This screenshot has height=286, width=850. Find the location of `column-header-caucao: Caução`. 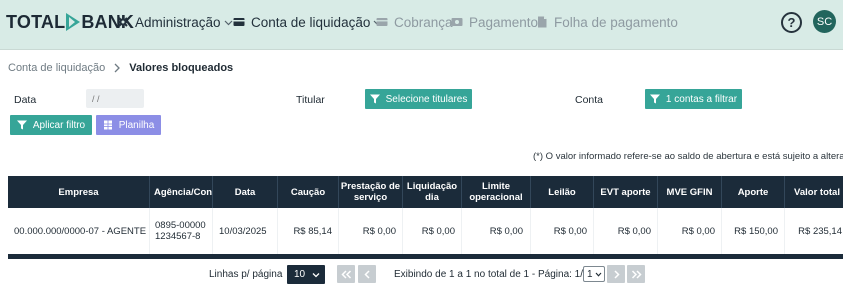

column-header-caucao: Caução is located at coordinates (308, 192).